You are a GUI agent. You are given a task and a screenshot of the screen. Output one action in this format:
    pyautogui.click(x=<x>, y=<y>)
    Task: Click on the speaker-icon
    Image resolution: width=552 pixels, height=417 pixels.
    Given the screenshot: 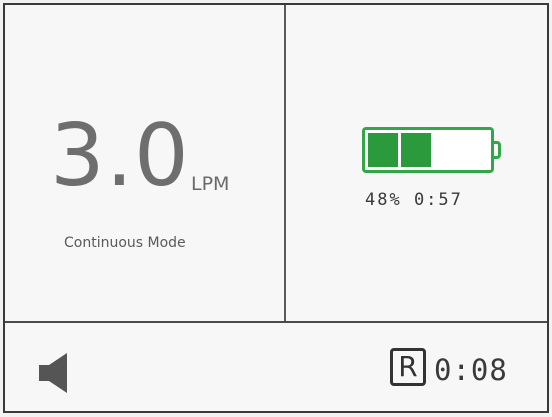 What is the action you would take?
    pyautogui.click(x=57, y=373)
    